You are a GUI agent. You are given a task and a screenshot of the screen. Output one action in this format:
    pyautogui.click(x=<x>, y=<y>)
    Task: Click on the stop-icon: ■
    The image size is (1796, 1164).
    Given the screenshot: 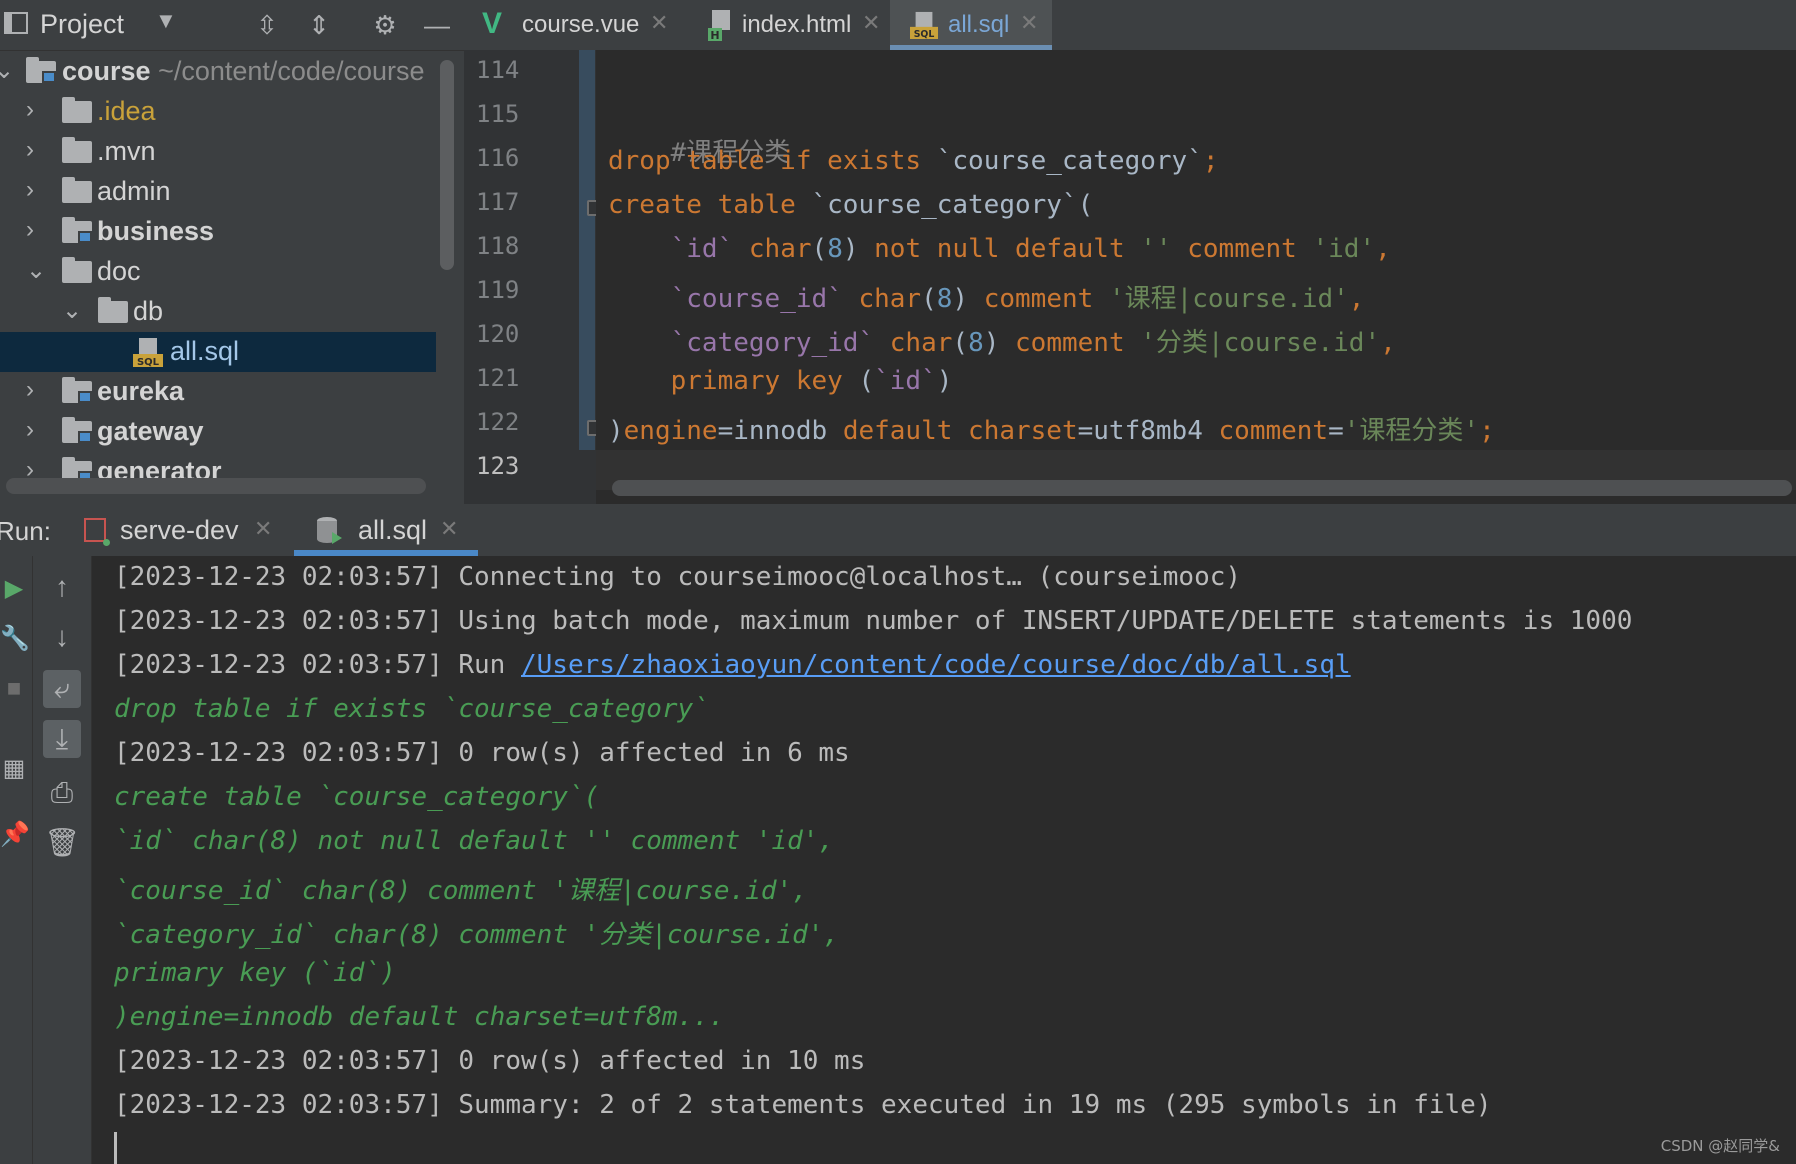 What is the action you would take?
    pyautogui.click(x=14, y=689)
    